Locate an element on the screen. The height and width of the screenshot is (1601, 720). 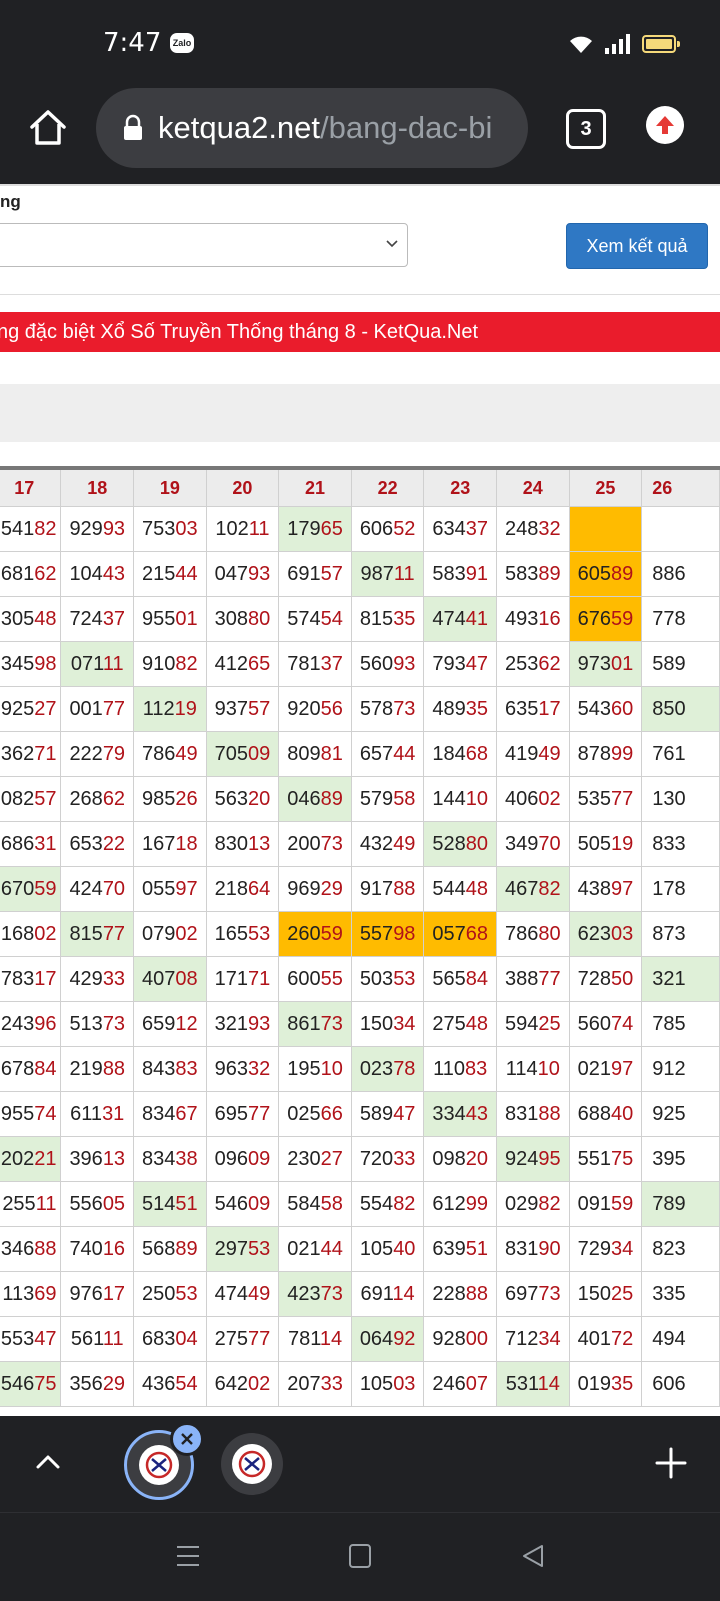
result-cell: 47449 is located at coordinates (242, 1294).